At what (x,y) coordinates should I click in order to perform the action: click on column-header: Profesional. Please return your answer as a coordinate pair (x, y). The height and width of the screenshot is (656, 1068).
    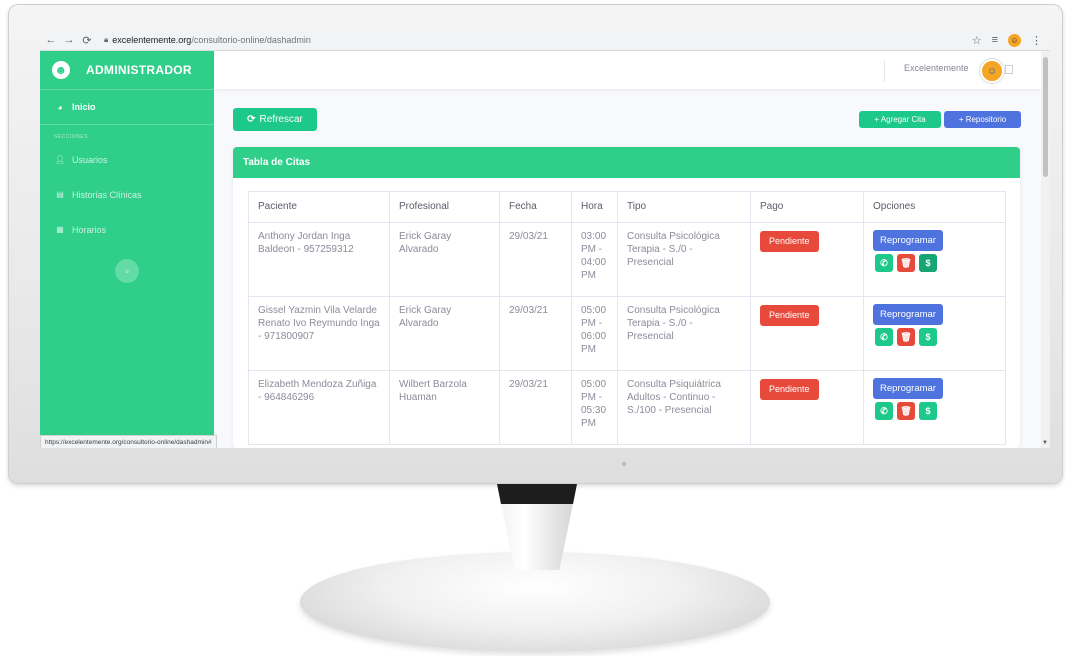
    Looking at the image, I should click on (444, 207).